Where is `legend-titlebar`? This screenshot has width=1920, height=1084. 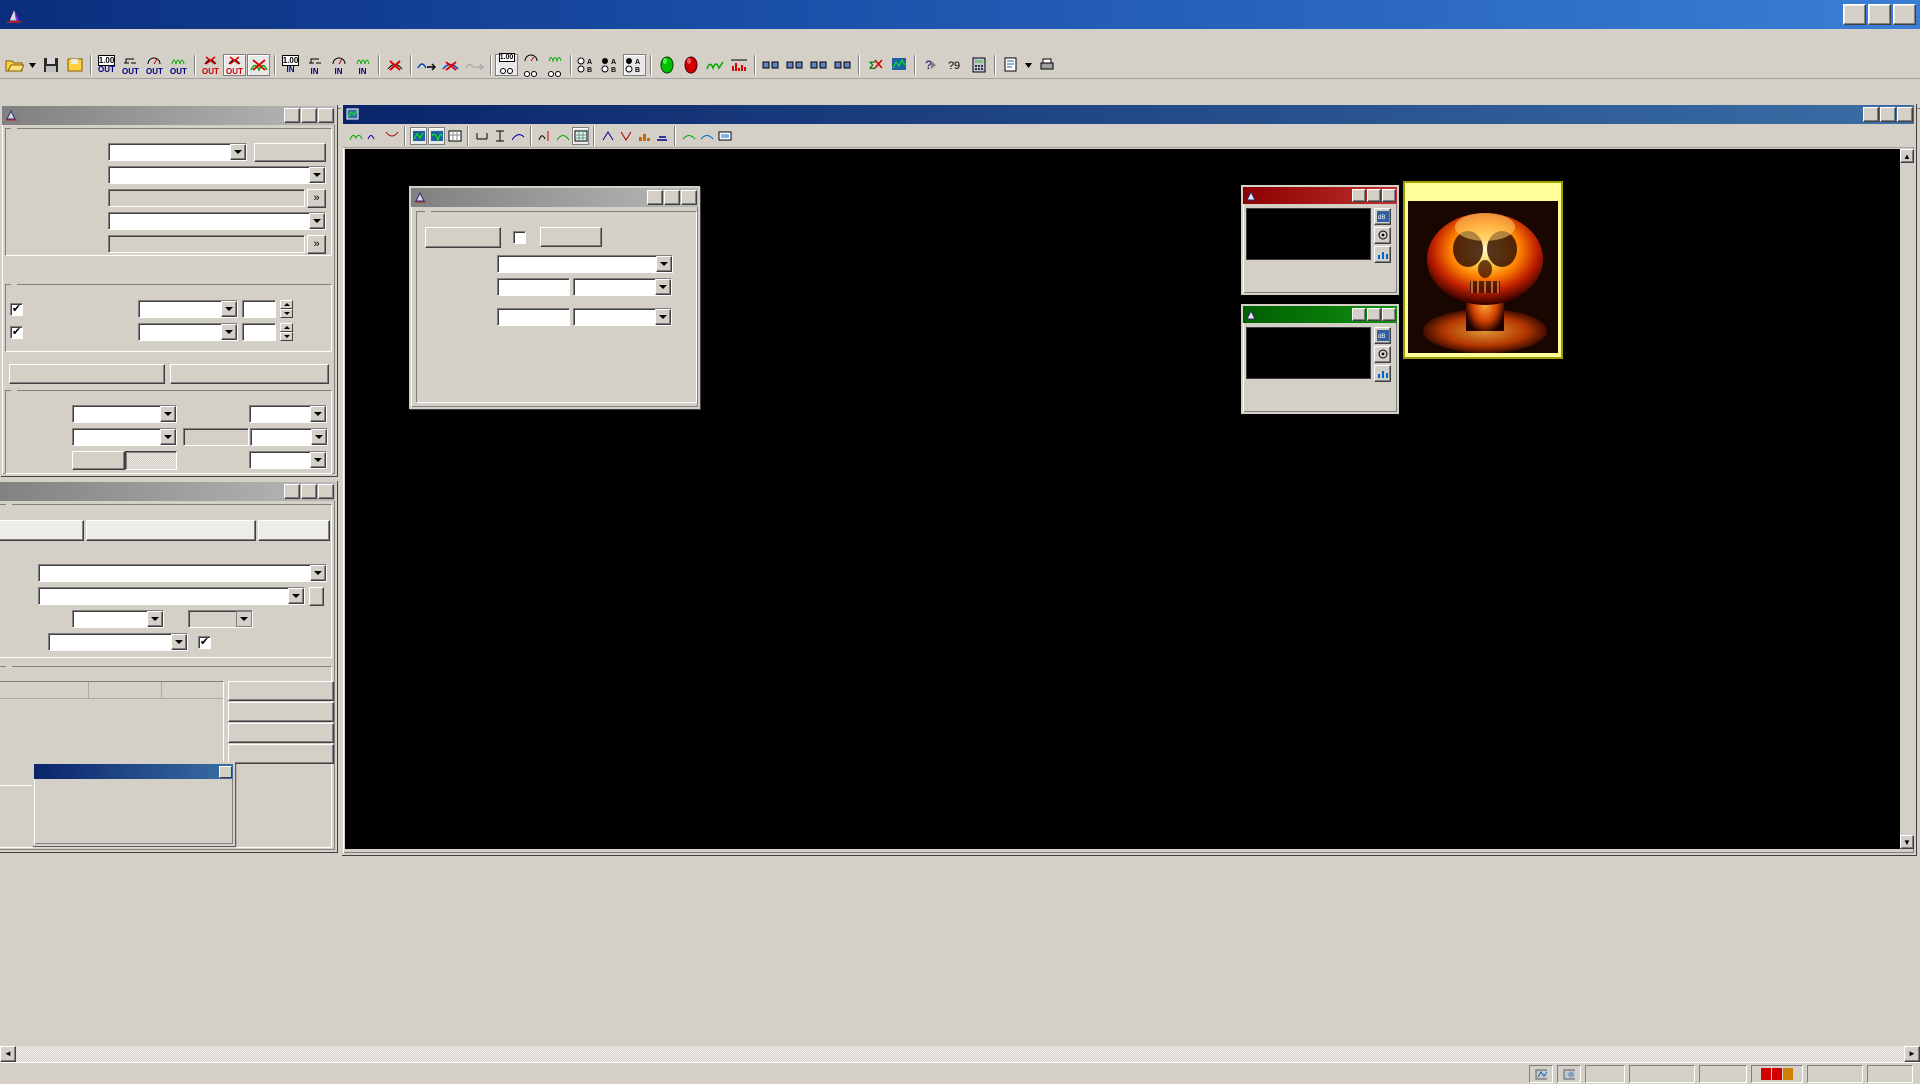 legend-titlebar is located at coordinates (133, 771).